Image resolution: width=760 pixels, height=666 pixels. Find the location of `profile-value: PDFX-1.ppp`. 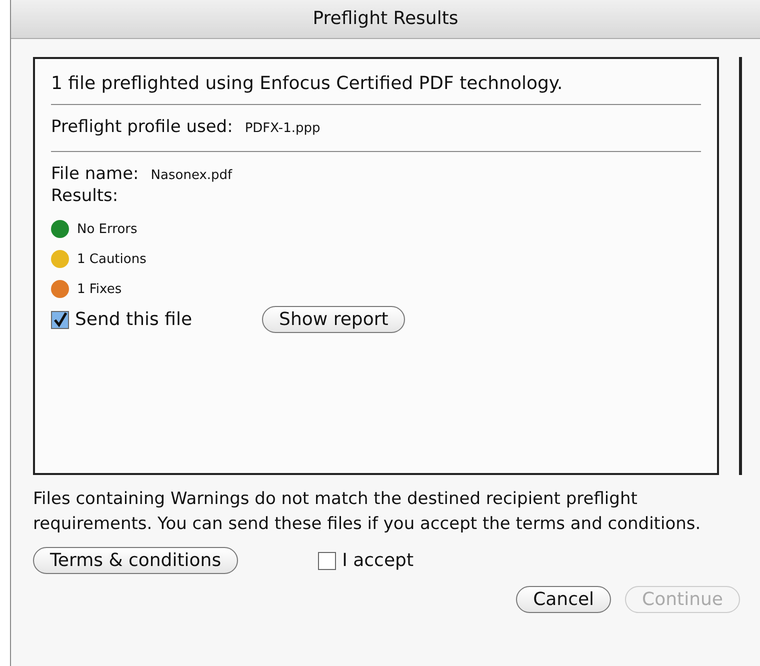

profile-value: PDFX-1.ppp is located at coordinates (282, 128).